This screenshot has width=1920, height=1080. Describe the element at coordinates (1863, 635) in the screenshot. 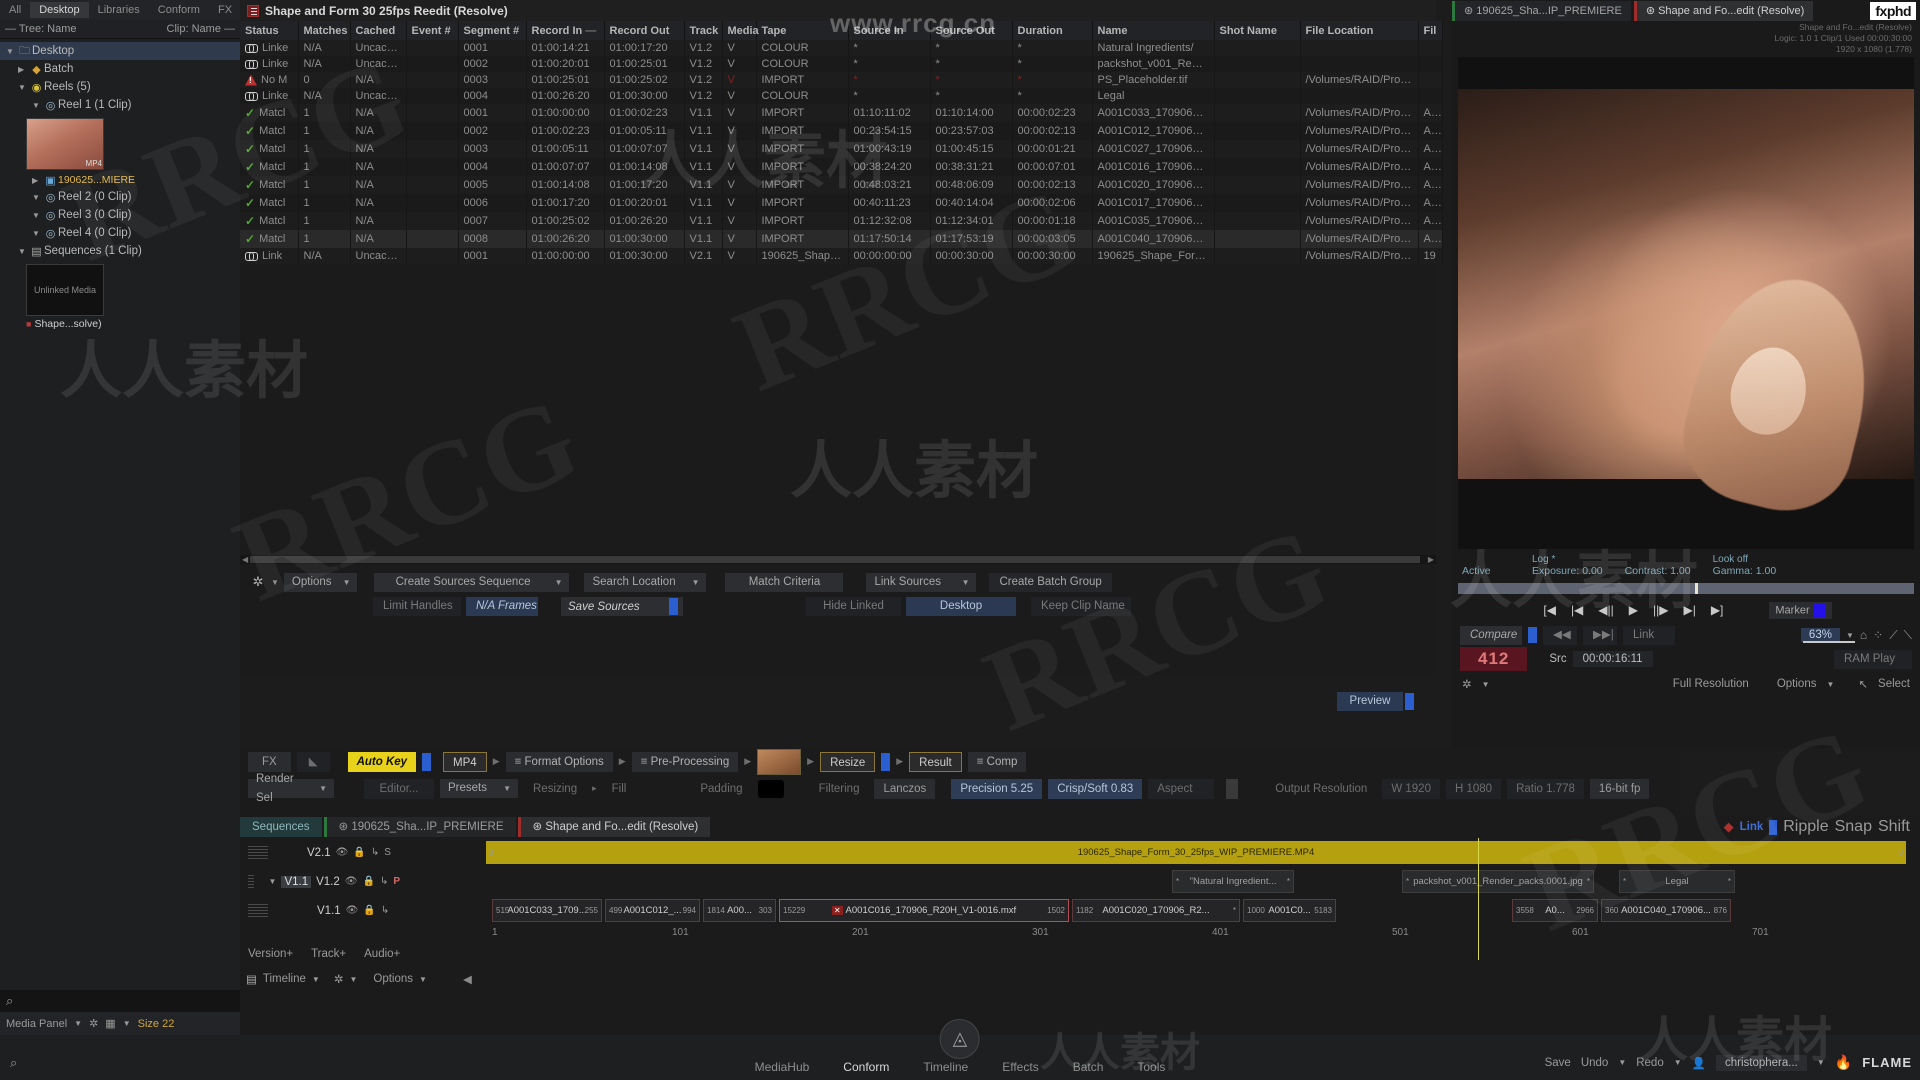

I see `home-icon: ⌂` at that location.